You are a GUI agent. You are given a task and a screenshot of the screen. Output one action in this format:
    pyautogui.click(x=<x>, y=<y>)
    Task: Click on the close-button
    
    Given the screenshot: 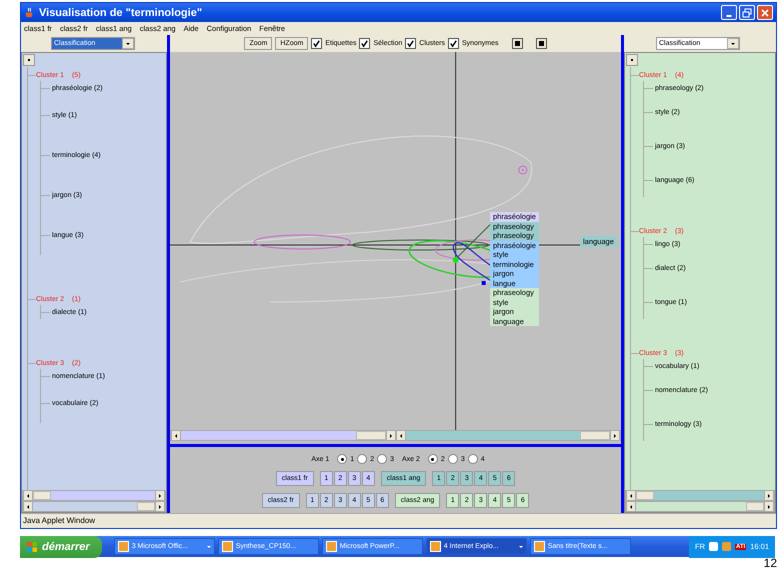 What is the action you would take?
    pyautogui.click(x=765, y=12)
    